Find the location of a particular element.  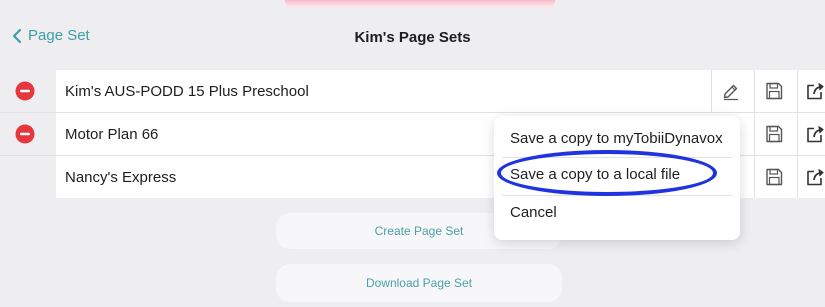

save-to-mytobiidynavox-option: Save a copy to myTobiiDynavox is located at coordinates (616, 138).